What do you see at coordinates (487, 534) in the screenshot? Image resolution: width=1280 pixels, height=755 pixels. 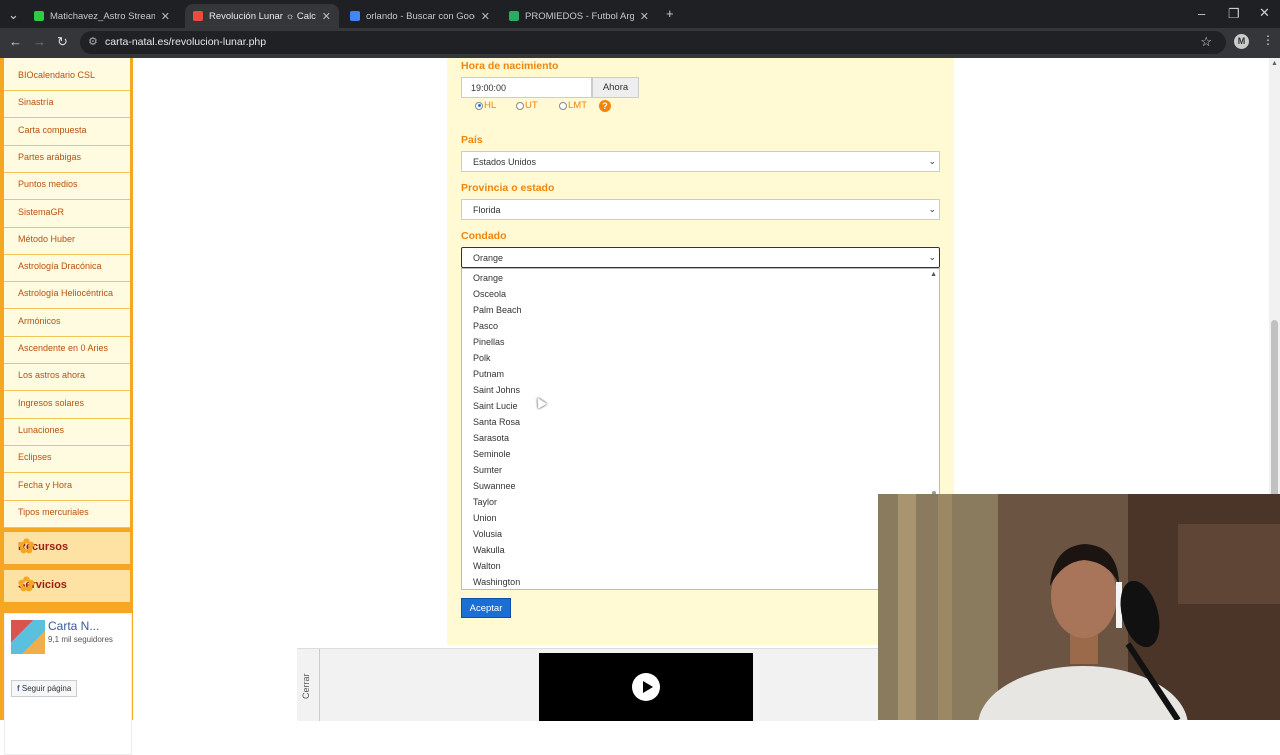 I see `county-option: Volusia` at bounding box center [487, 534].